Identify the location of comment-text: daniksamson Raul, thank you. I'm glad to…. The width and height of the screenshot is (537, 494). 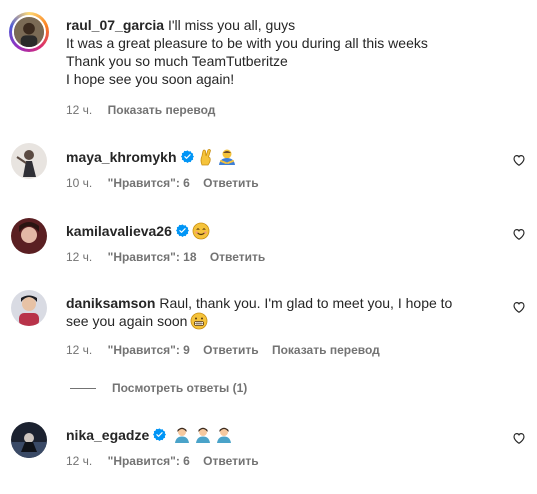
(259, 312).